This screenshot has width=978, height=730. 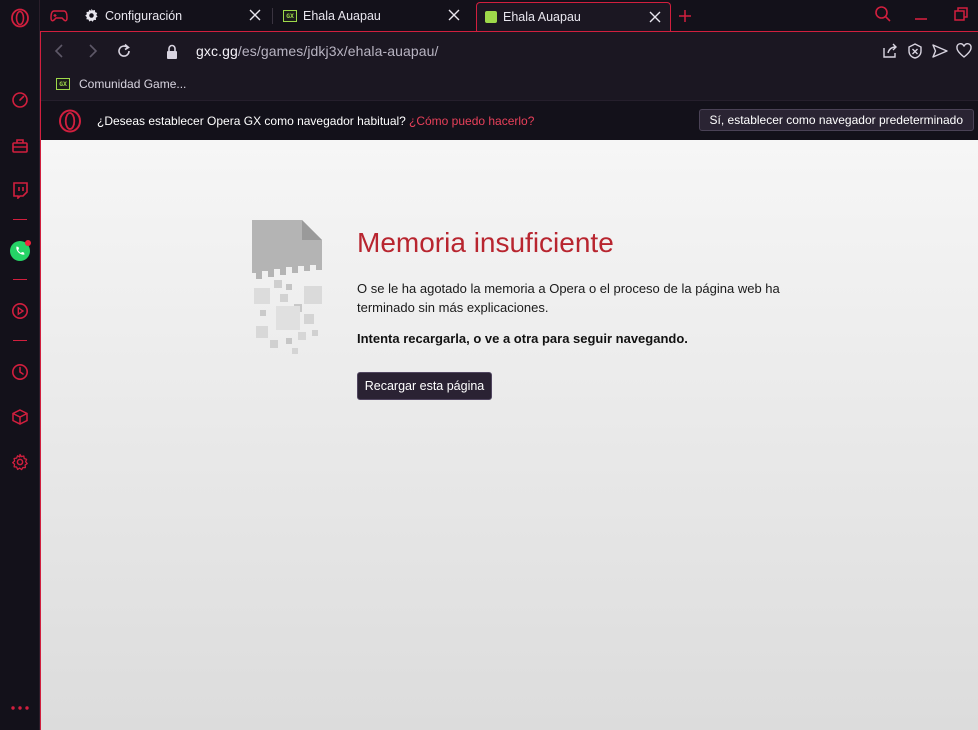 I want to click on url-host: gxc.gg, so click(x=217, y=51).